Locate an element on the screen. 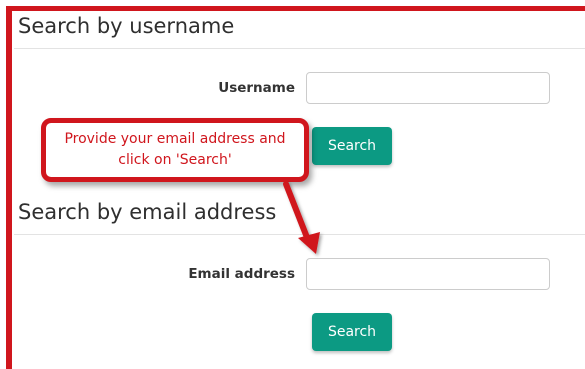  email-label: Email address is located at coordinates (241, 274).